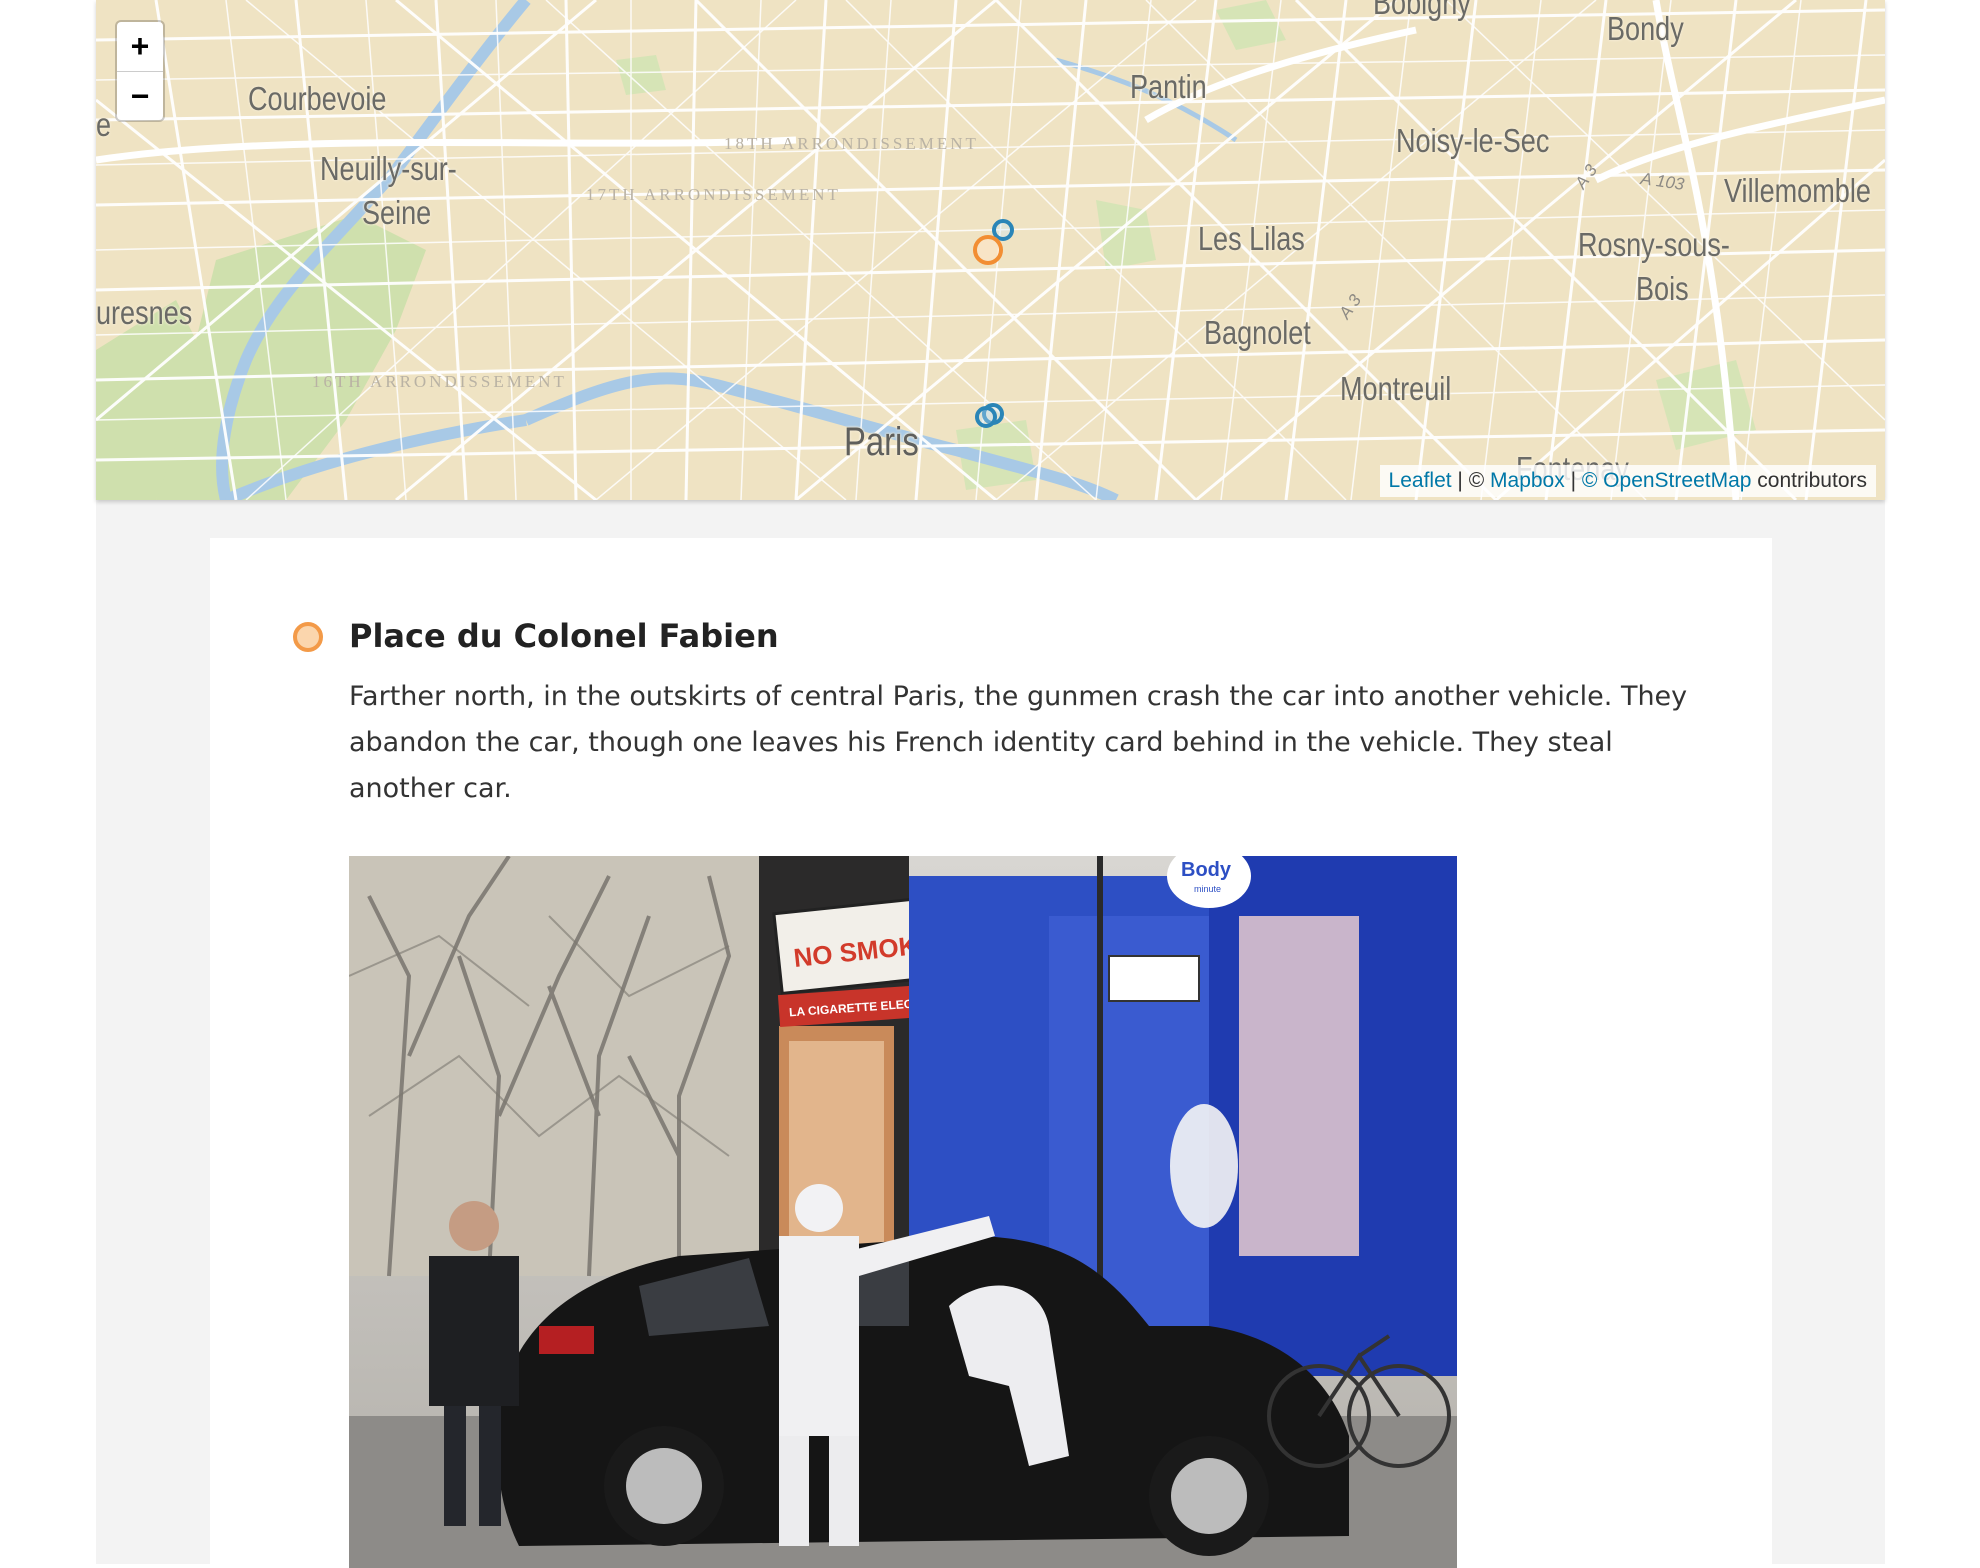 The image size is (1980, 1568). Describe the element at coordinates (144, 312) in the screenshot. I see `map-label-suresnes: uresnes` at that location.